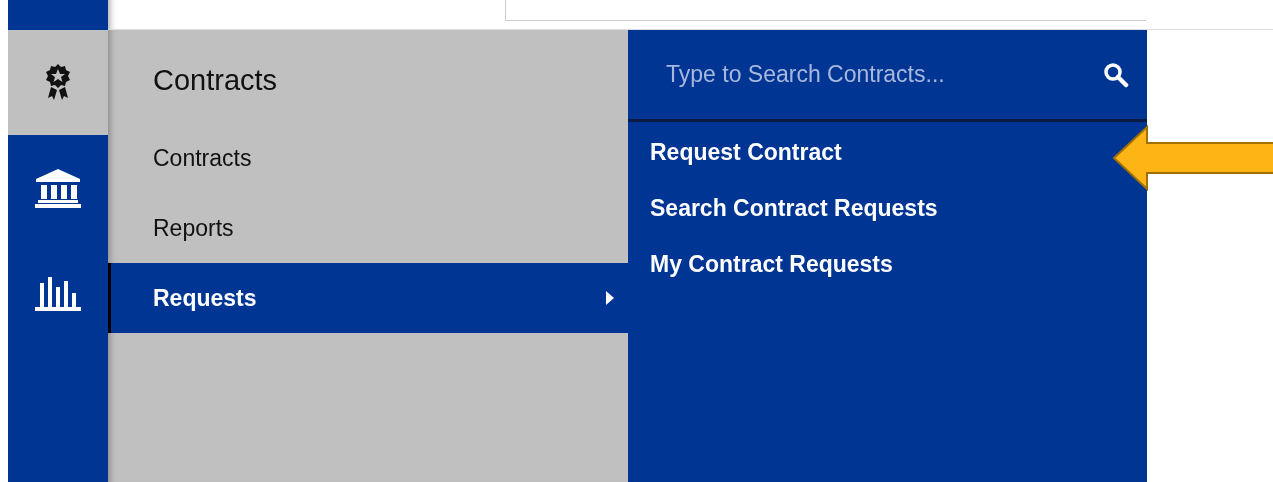 This screenshot has height=482, width=1273. What do you see at coordinates (789, 208) in the screenshot?
I see `submenu-item: Search Contract Requests` at bounding box center [789, 208].